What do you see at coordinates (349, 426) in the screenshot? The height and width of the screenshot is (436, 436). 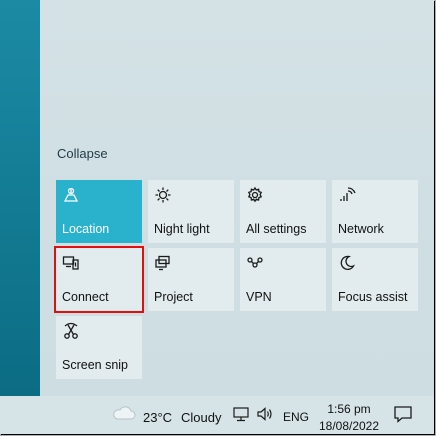 I see `clock-date: 18/08/2022` at bounding box center [349, 426].